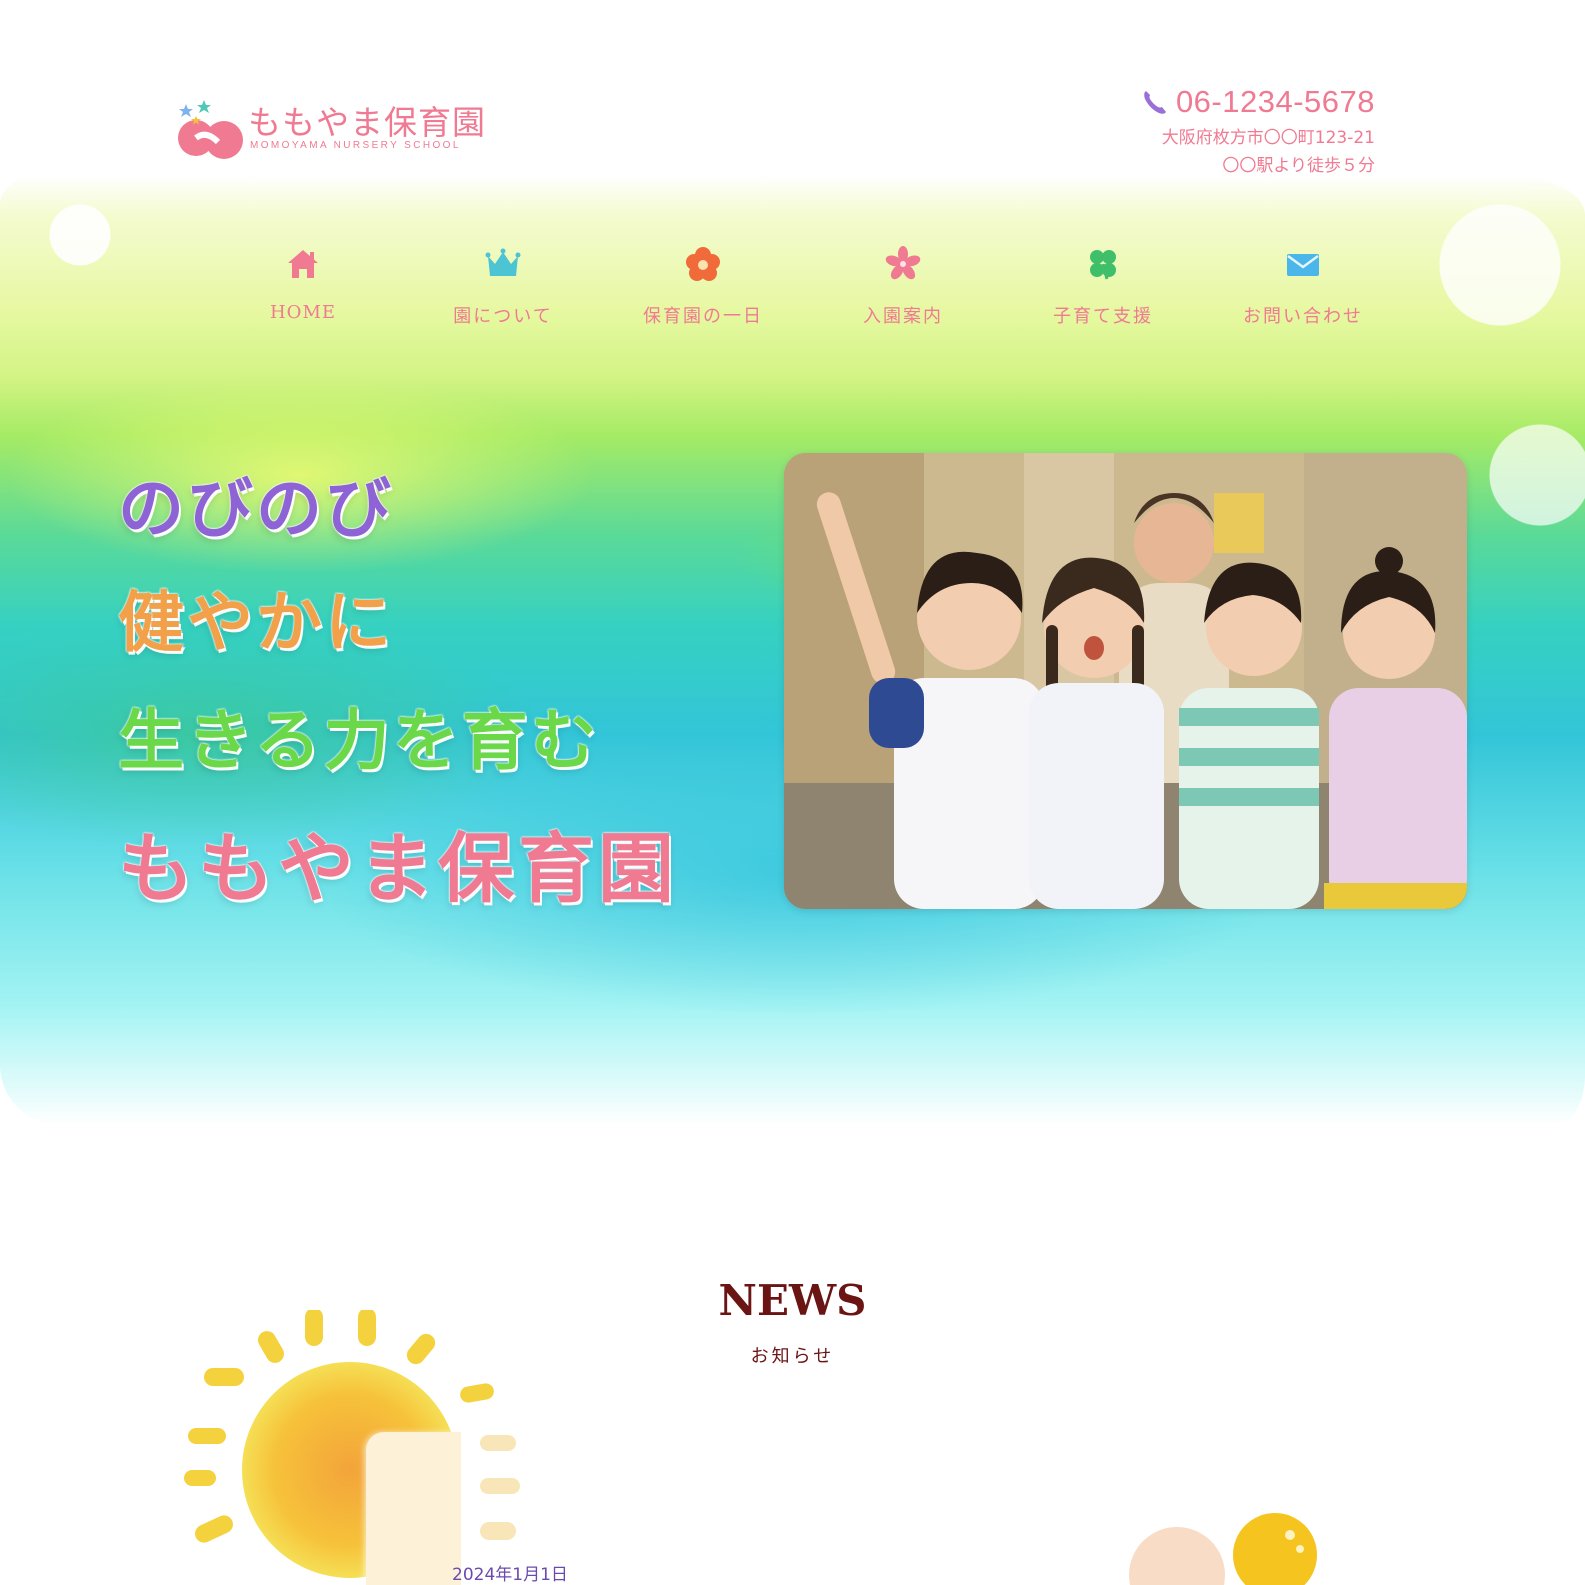 The image size is (1585, 1585). Describe the element at coordinates (510, 1575) in the screenshot. I see `news-date: 2024年1月1日` at that location.